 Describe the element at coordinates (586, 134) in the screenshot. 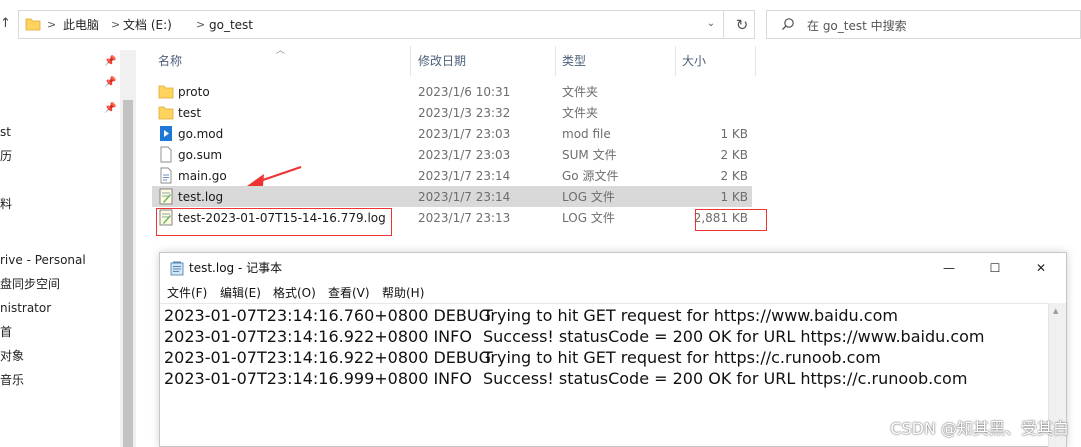

I see `file-type: mod file` at that location.